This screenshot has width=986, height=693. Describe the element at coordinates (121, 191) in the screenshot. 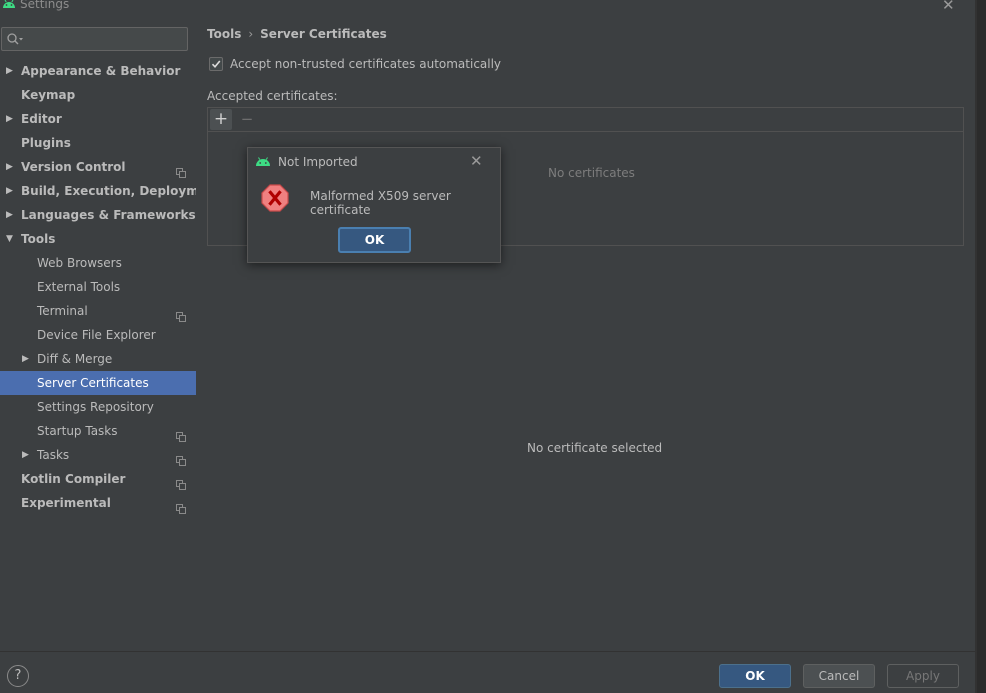

I see `sidebar-item-label: Build, Execution, Deployment` at that location.